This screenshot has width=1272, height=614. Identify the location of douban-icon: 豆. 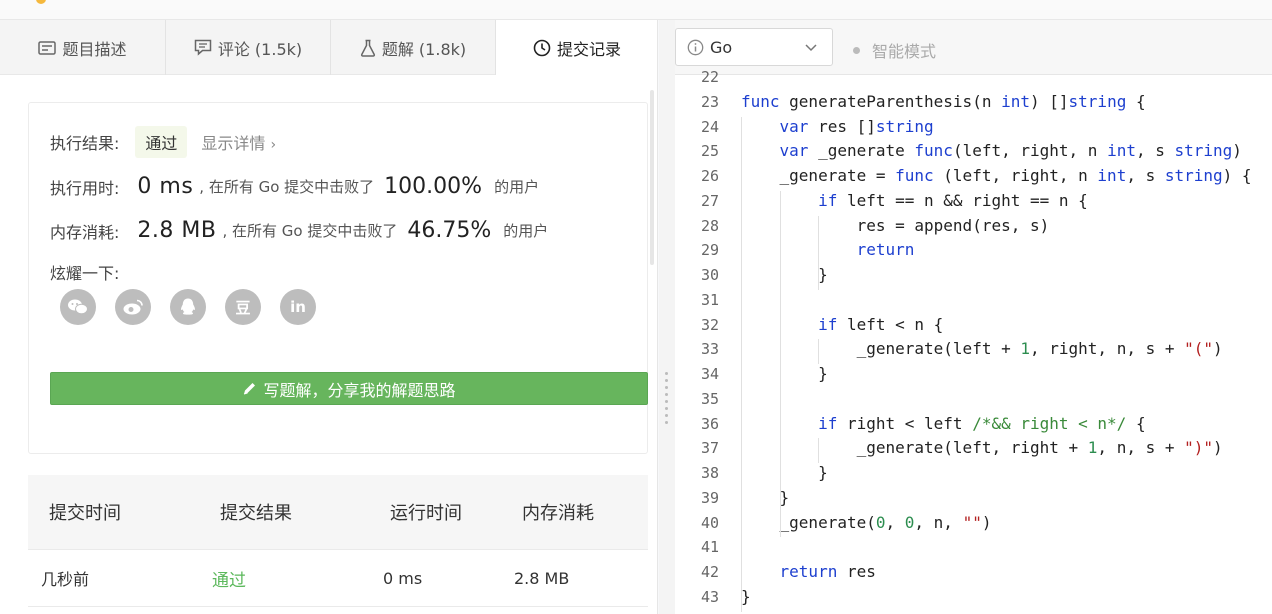
(243, 307).